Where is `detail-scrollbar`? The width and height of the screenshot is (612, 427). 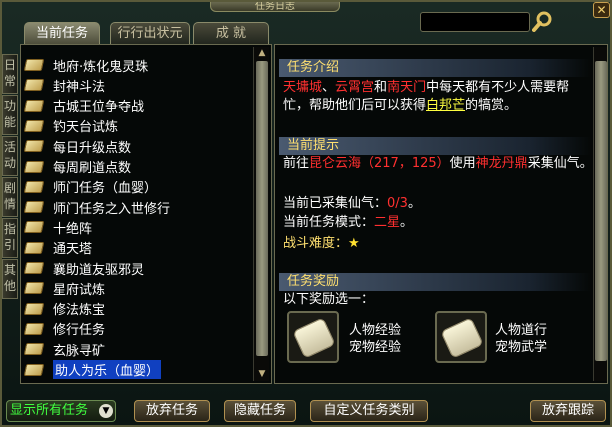
detail-scrollbar is located at coordinates (600, 214).